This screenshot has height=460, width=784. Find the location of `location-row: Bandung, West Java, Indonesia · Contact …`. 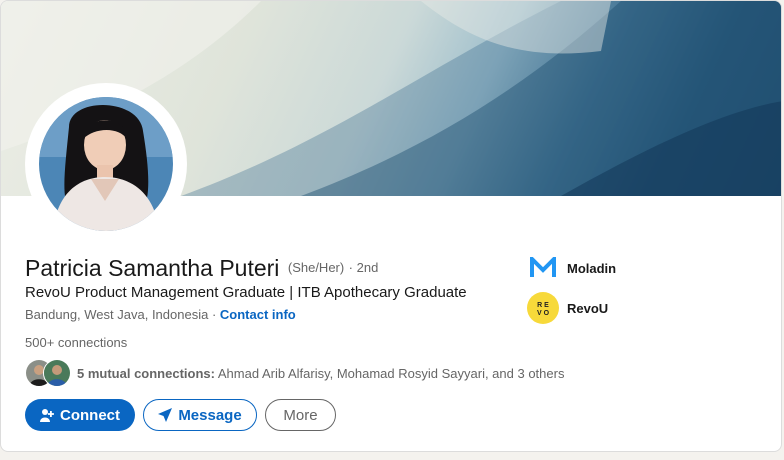

location-row: Bandung, West Java, Indonesia · Contact … is located at coordinates (160, 314).